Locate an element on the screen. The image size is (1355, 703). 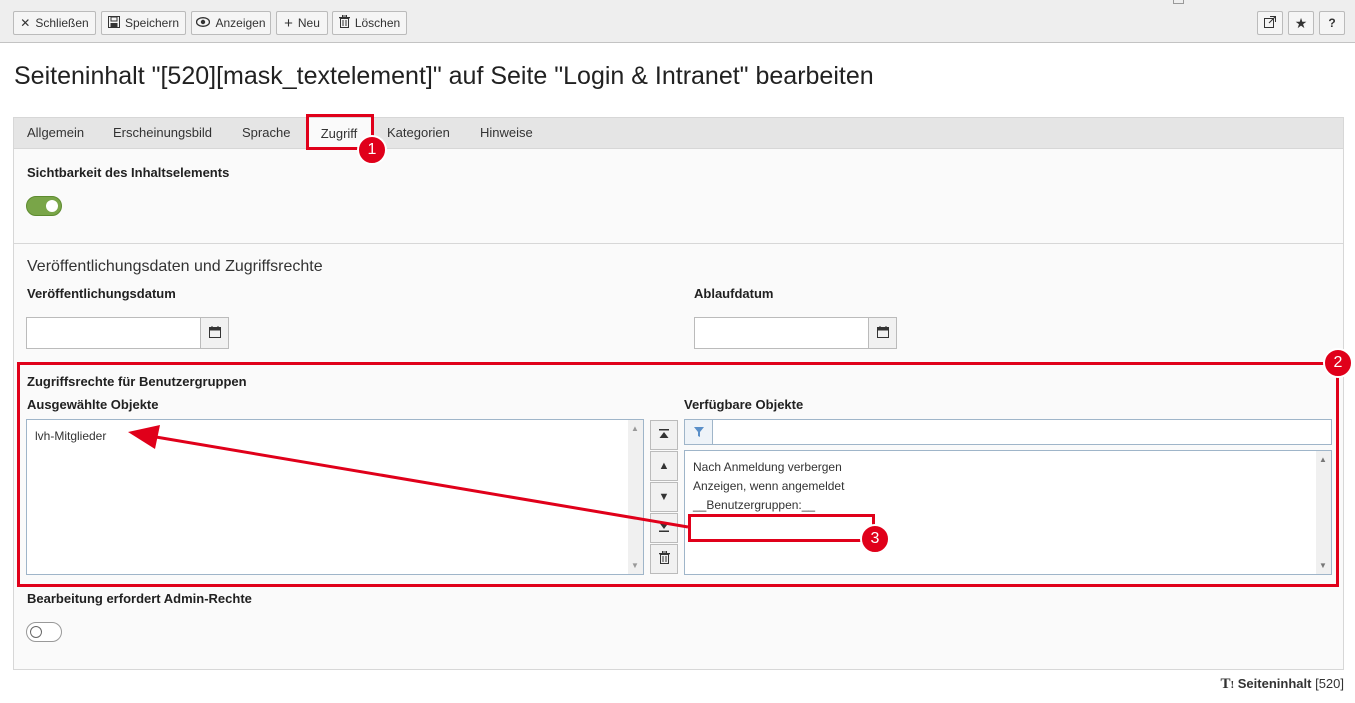
record-info: T! Seiteninhalt [520] is located at coordinates (1282, 684).